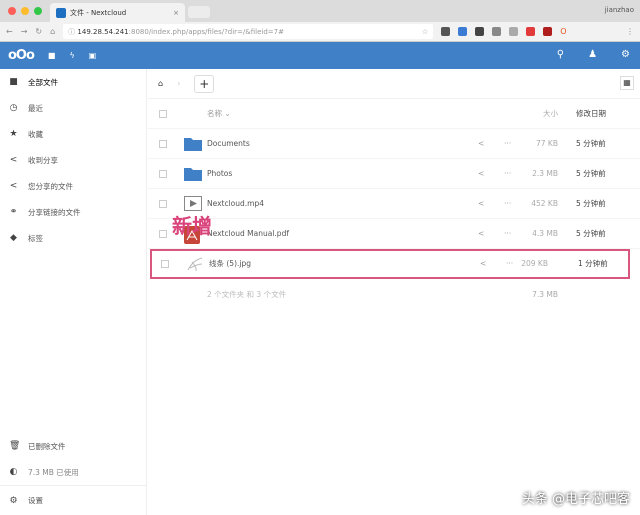 Image resolution: width=640 pixels, height=515 pixels. Describe the element at coordinates (192, 226) in the screenshot. I see `annotation-label: 新增` at that location.